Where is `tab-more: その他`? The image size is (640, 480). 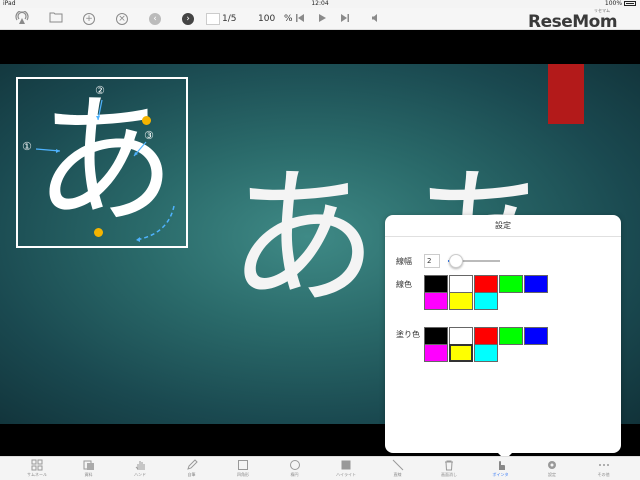
tab-more: その他 is located at coordinates (604, 468).